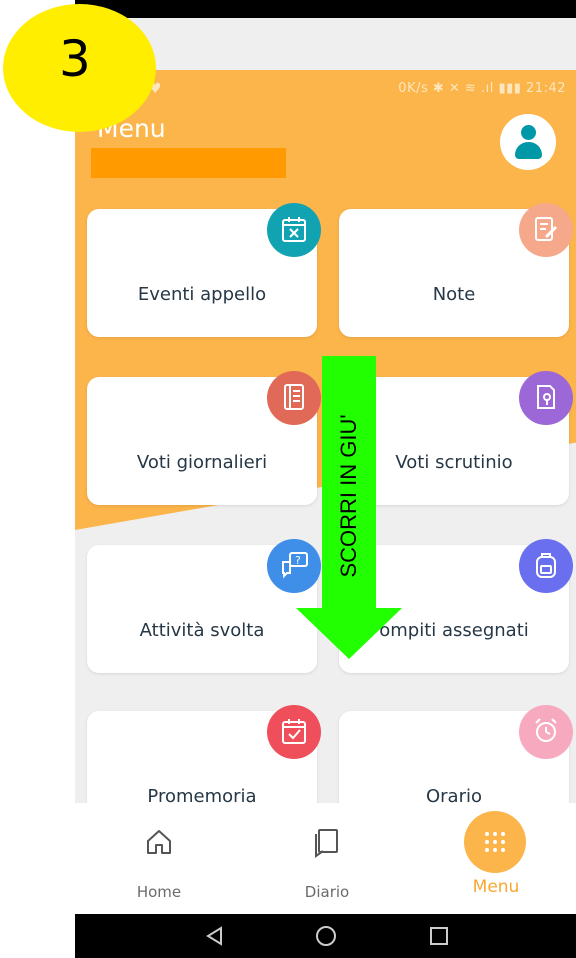  Describe the element at coordinates (327, 892) in the screenshot. I see `nav-diario-label: Diario` at that location.